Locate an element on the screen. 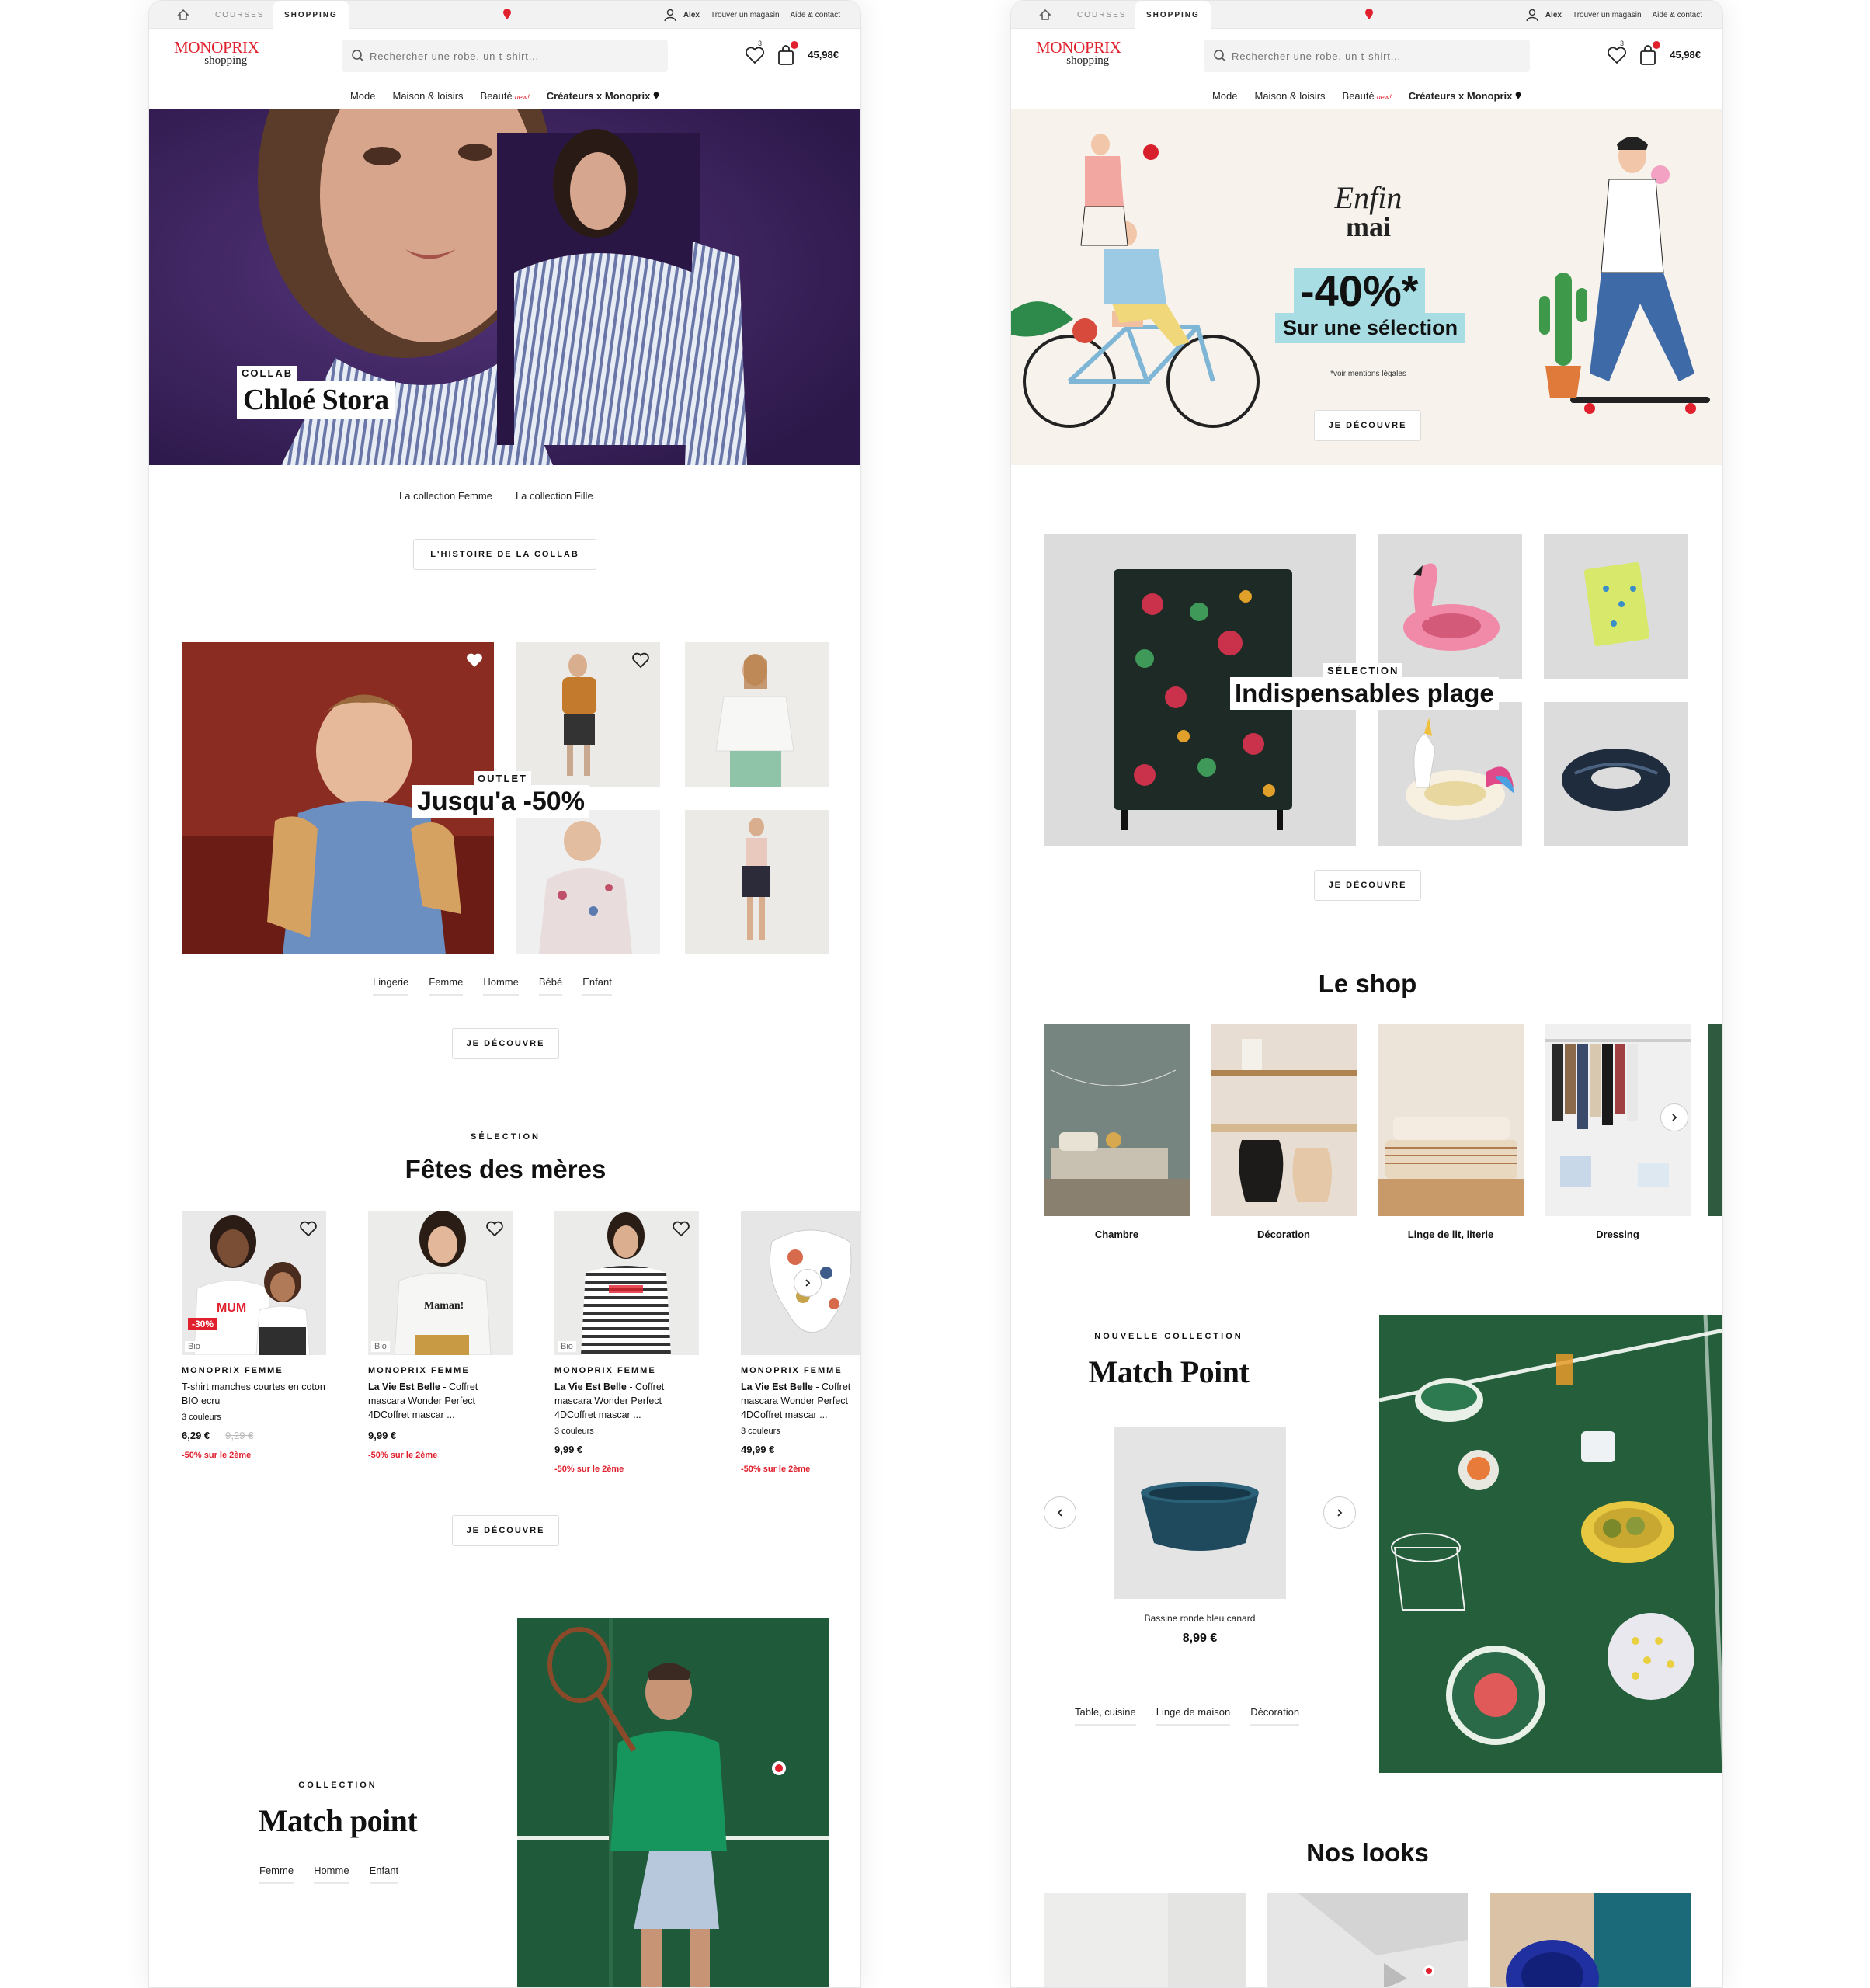 This screenshot has height=1988, width=1870. header: MONOPRIXshopping 3 45,98€ is located at coordinates (504, 56).